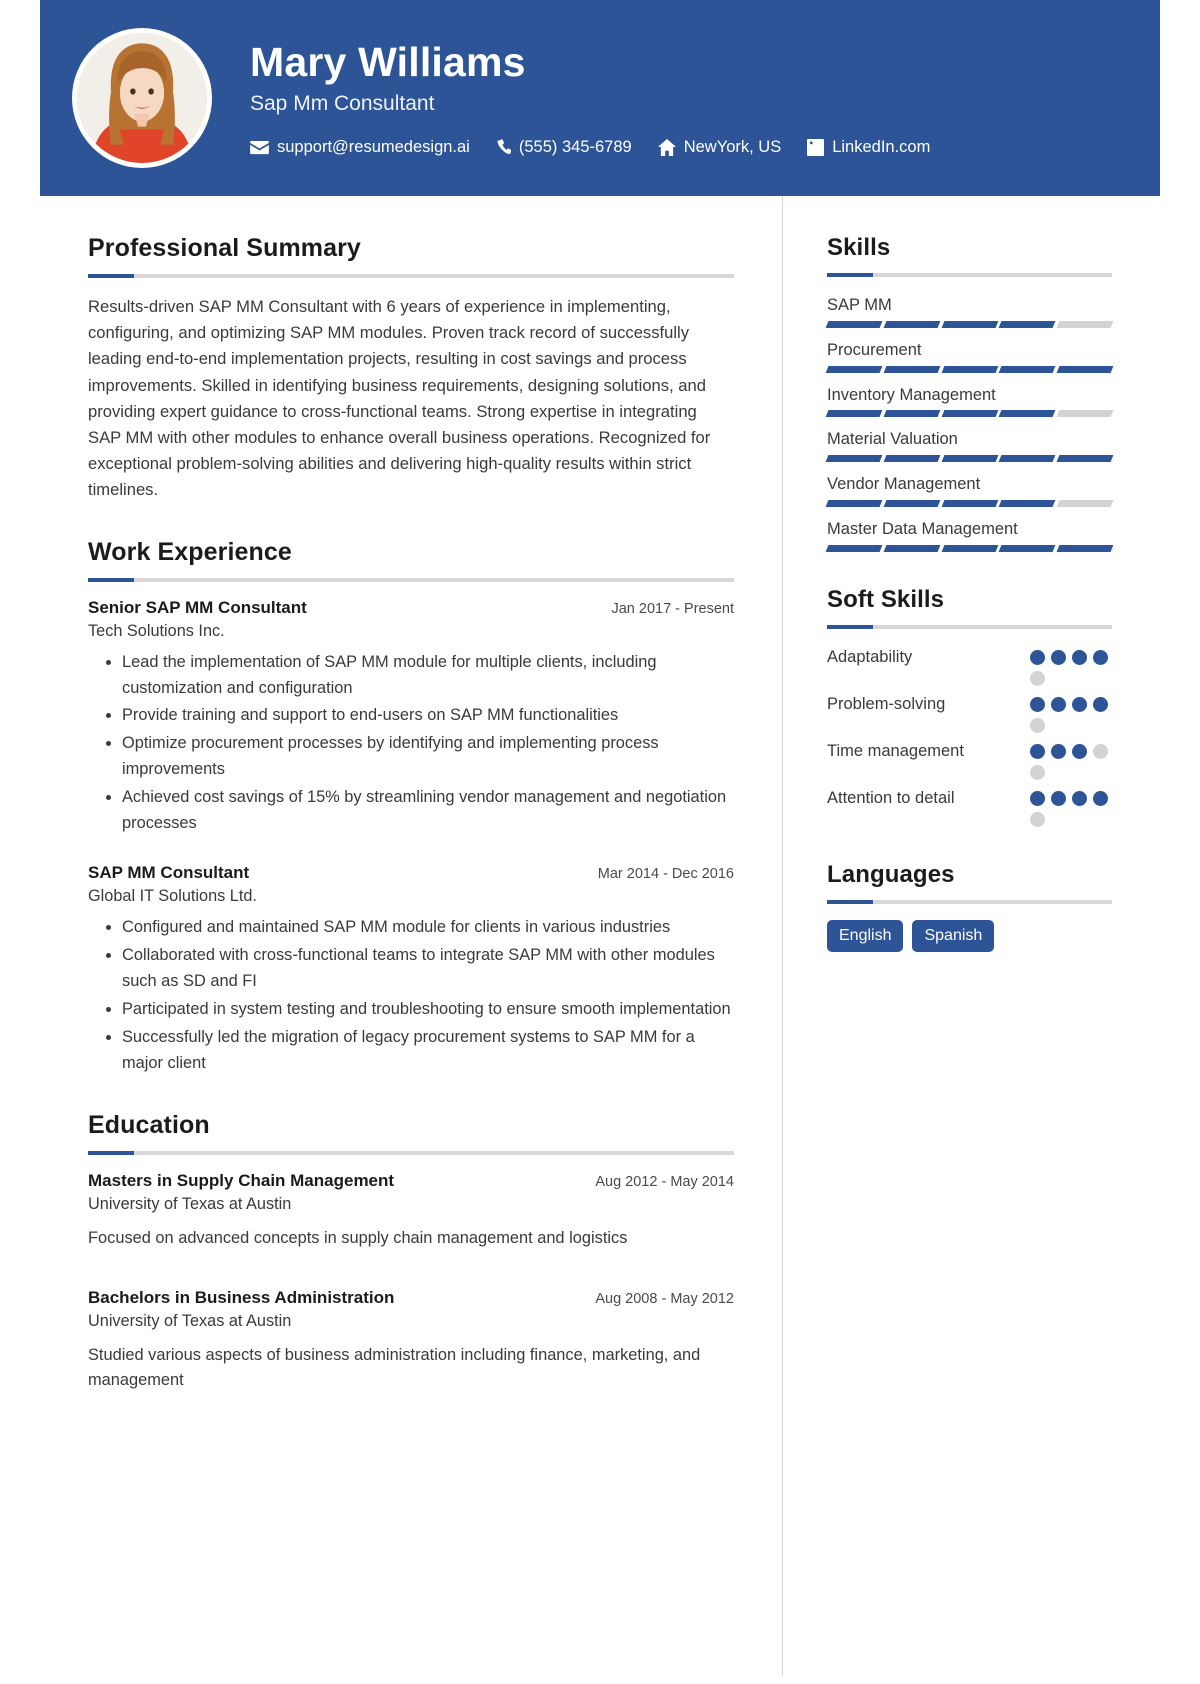  I want to click on skill-label: Vendor Management, so click(904, 484).